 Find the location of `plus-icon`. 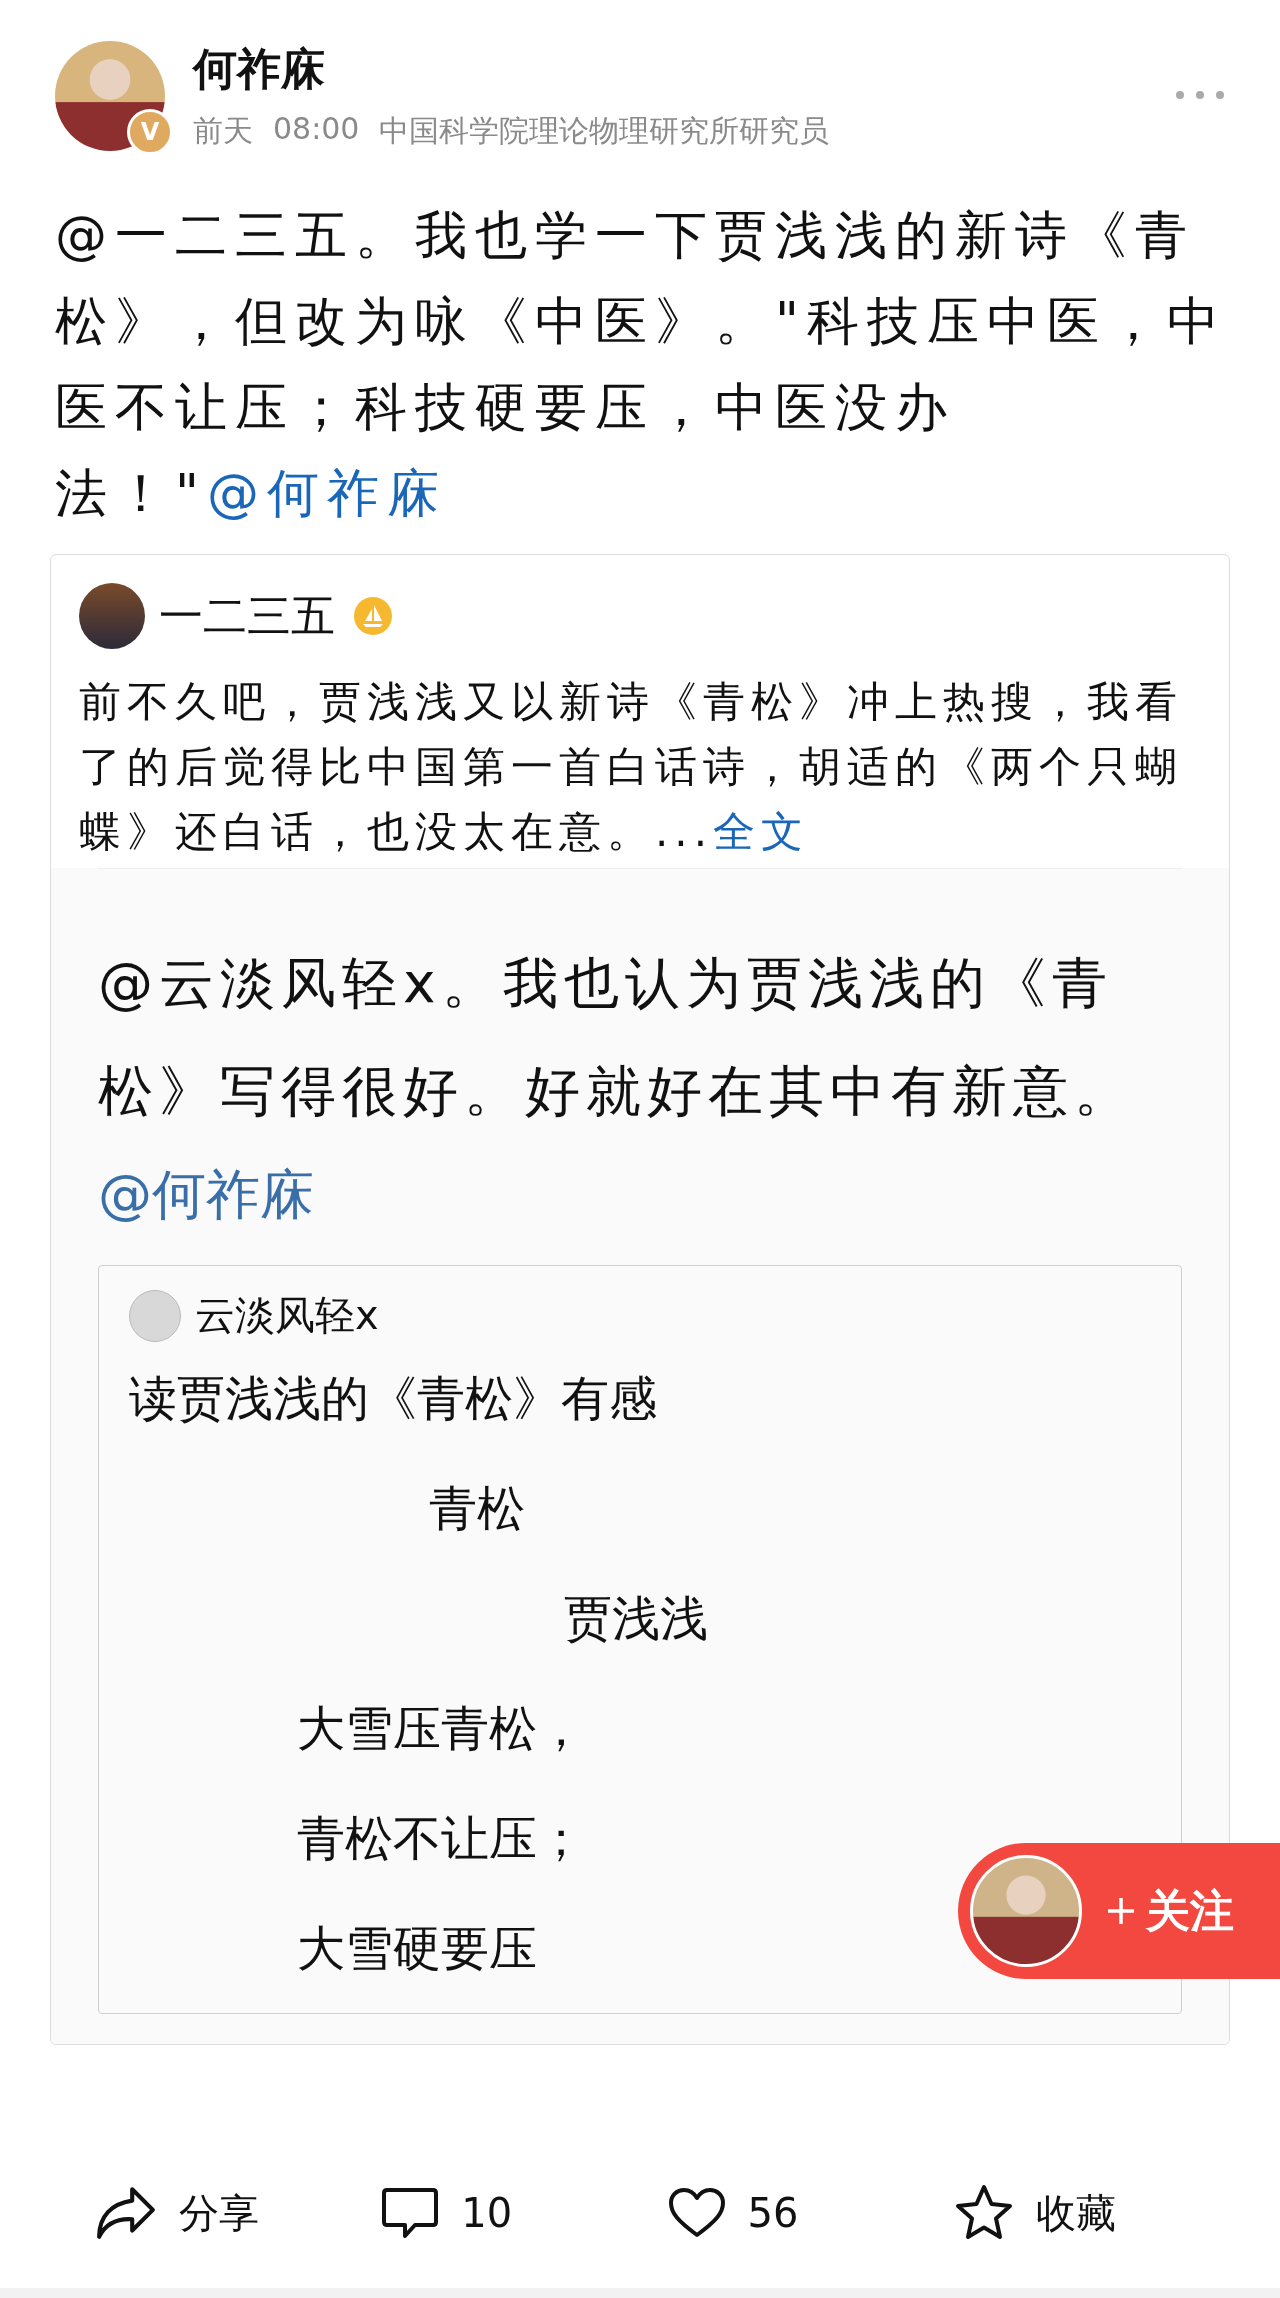

plus-icon is located at coordinates (1121, 1911).